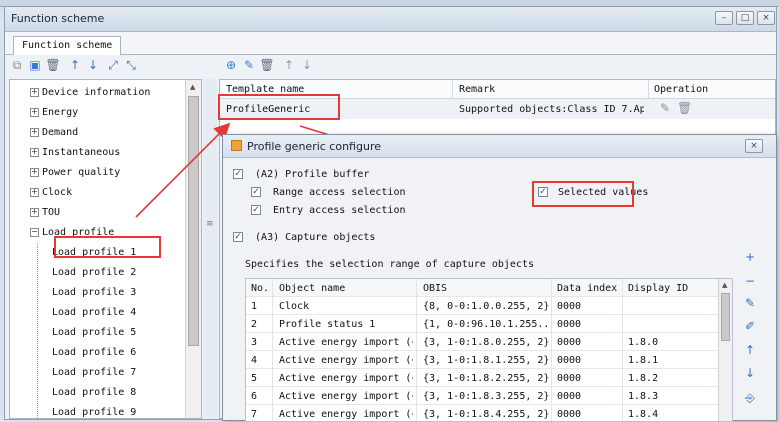  Describe the element at coordinates (486, 396) in the screenshot. I see `cell-obis: {3, 1-0:1.8.3.255, 2}` at that location.